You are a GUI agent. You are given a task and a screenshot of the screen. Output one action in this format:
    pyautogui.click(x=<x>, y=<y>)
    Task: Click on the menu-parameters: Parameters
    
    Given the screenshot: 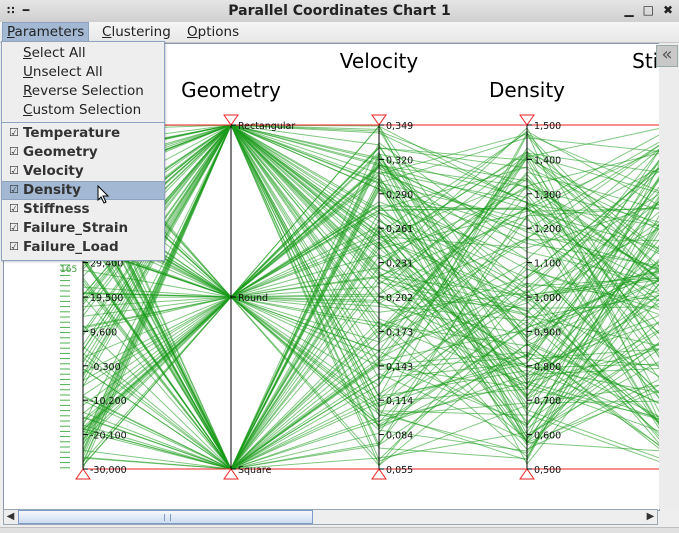 What is the action you would take?
    pyautogui.click(x=46, y=32)
    